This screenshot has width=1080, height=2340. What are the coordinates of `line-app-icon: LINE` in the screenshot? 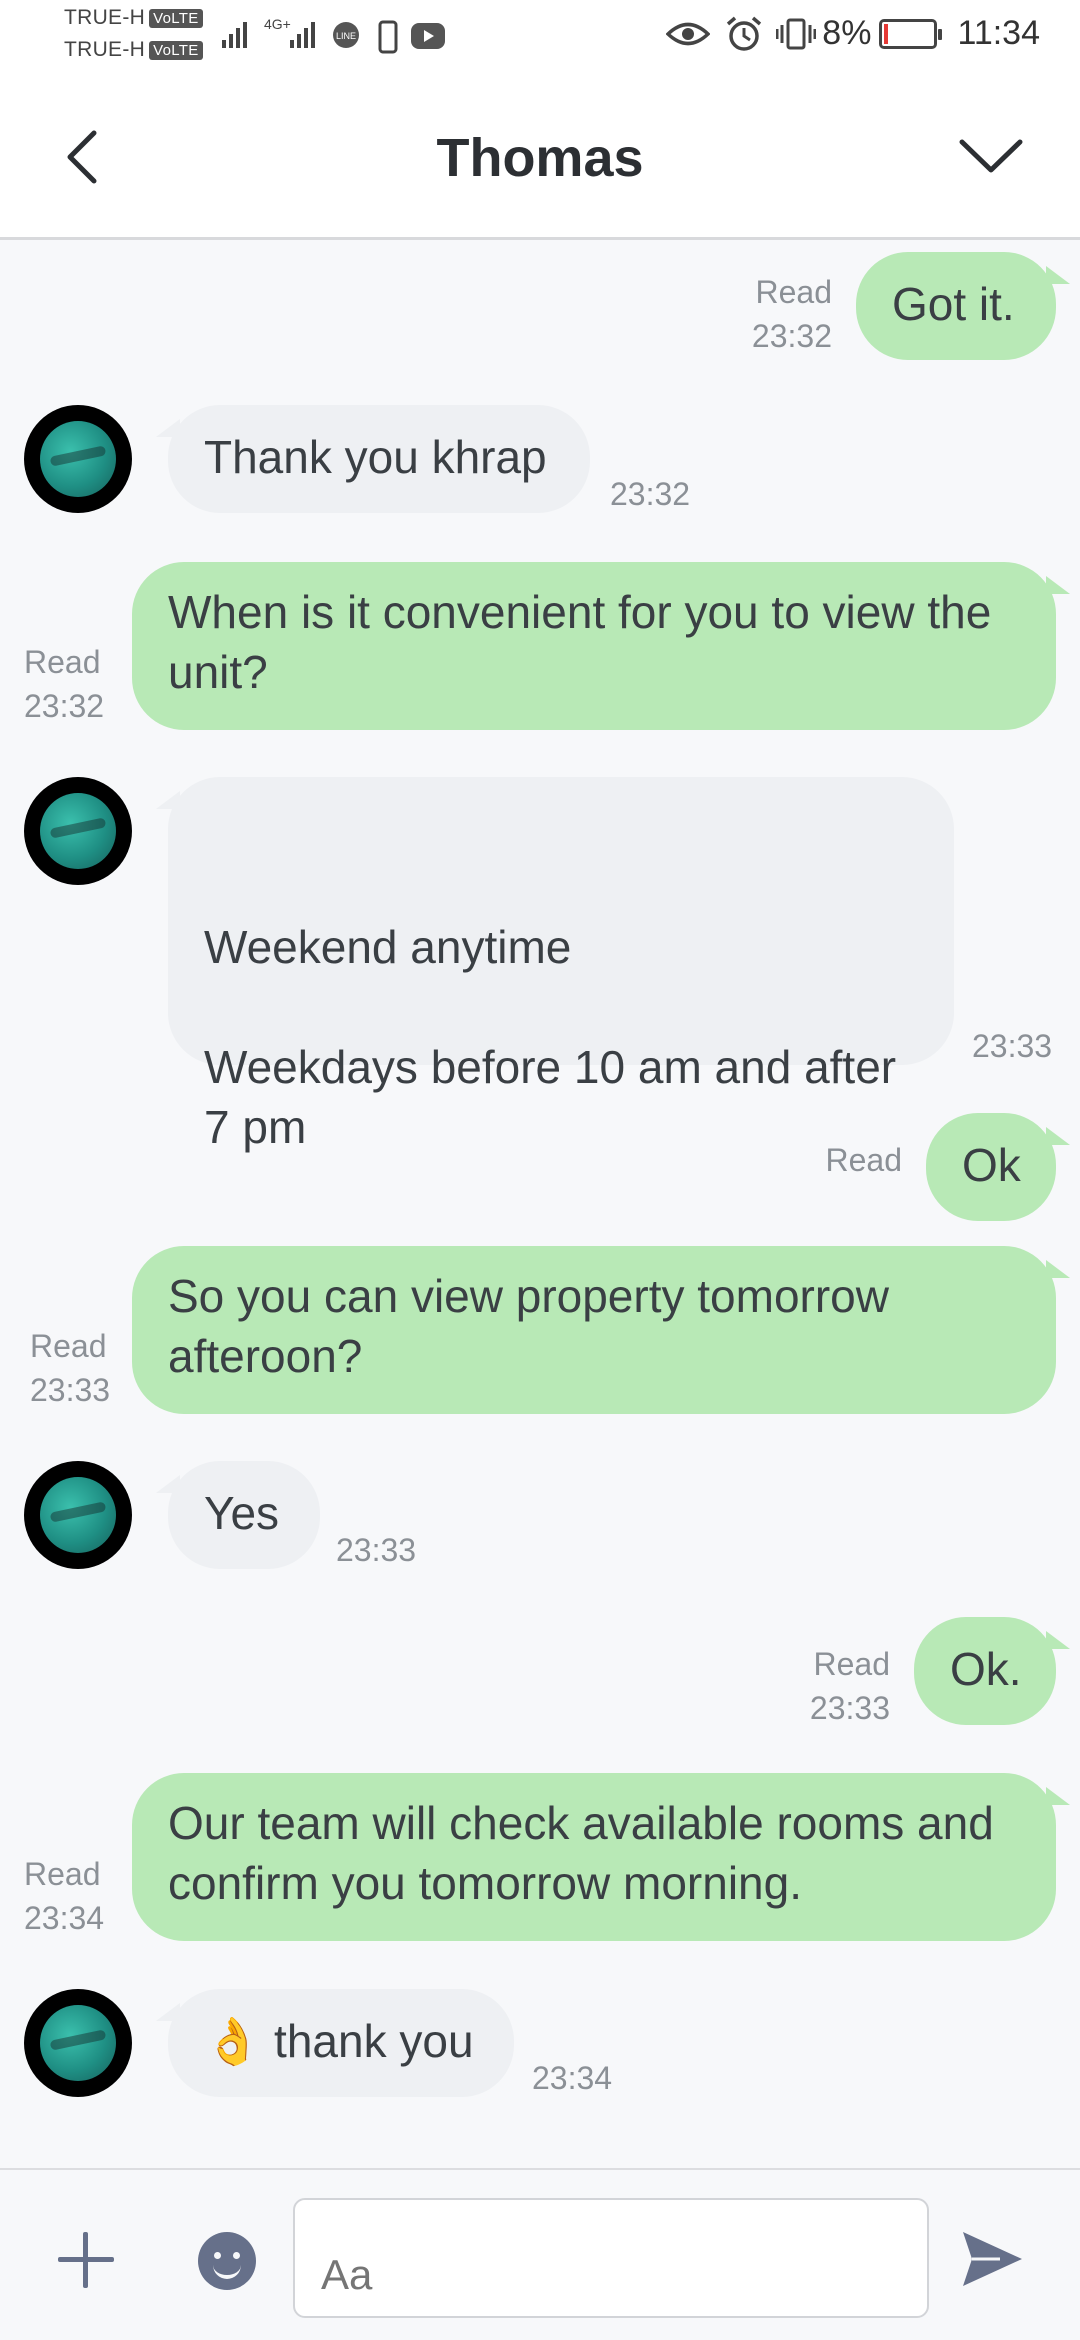 It's located at (346, 35).